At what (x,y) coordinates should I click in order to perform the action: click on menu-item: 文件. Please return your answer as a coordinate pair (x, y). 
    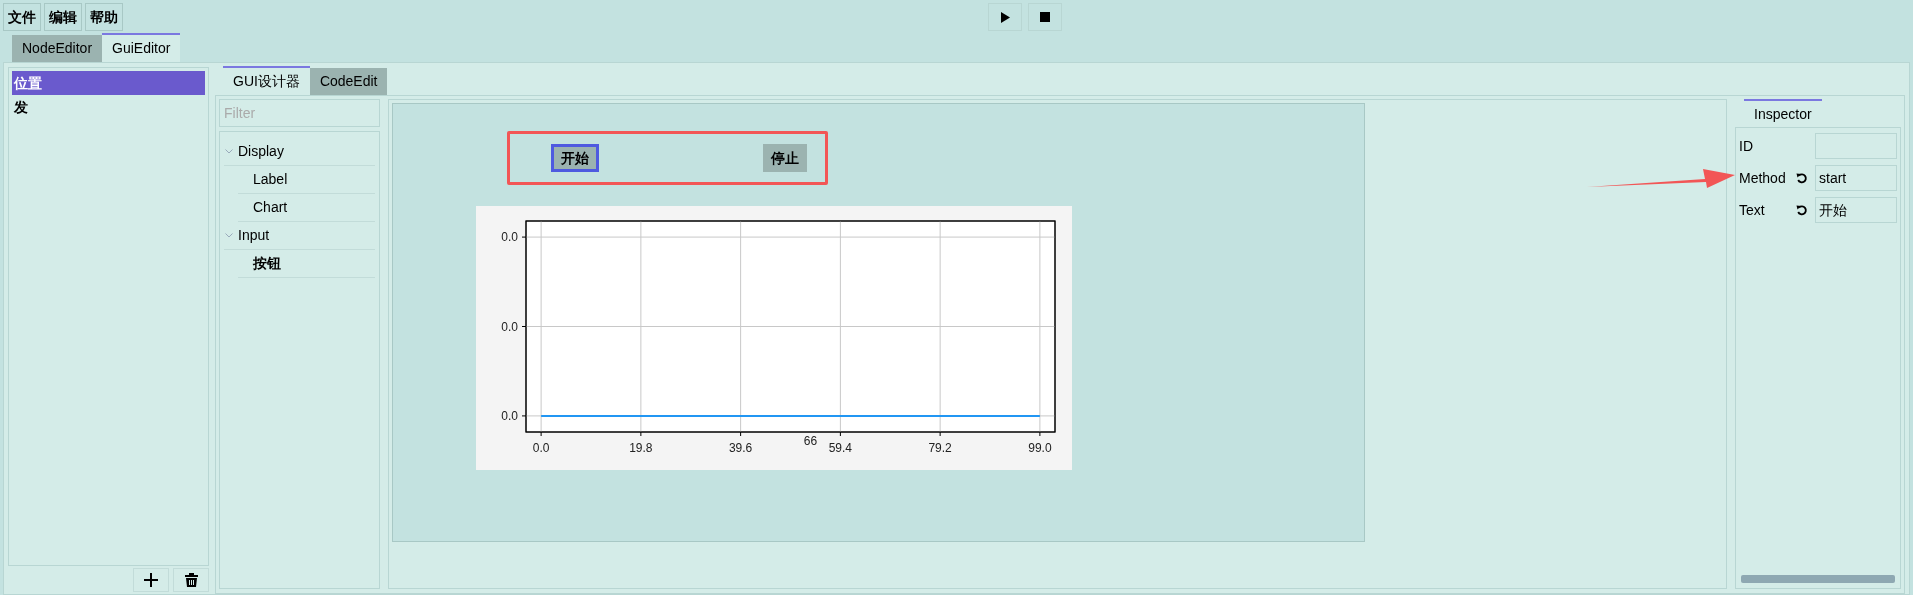
    Looking at the image, I should click on (22, 17).